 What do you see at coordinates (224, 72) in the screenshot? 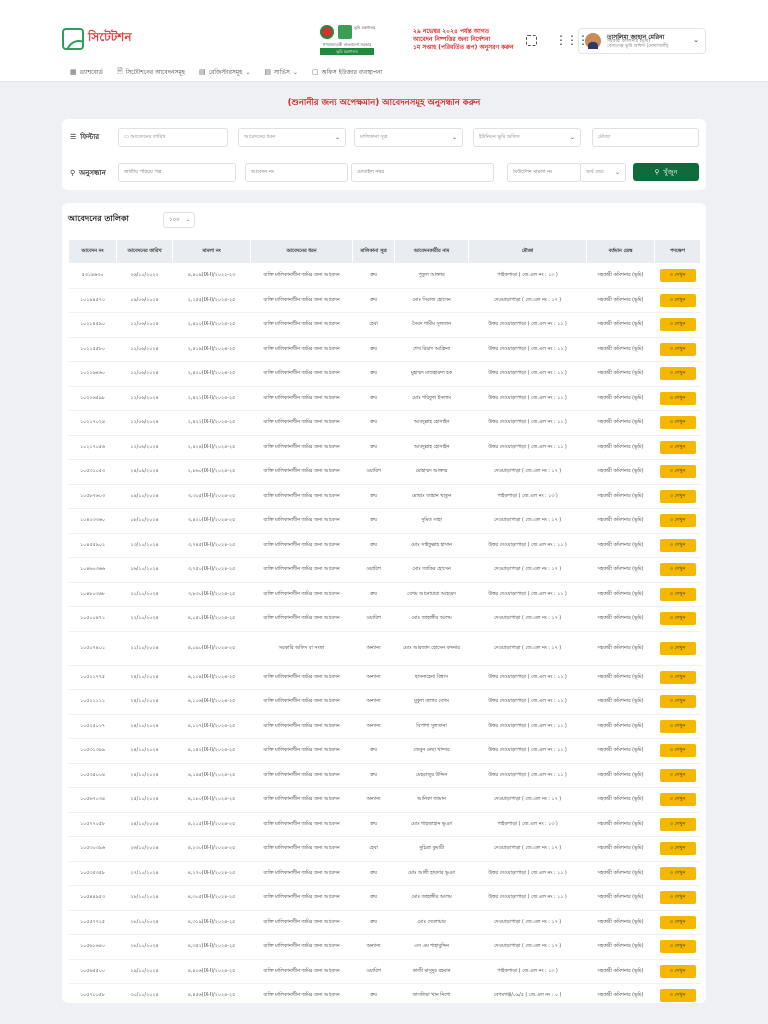
I see `nav-item: ▤ রেজিস্টারসমূহ ⌄` at bounding box center [224, 72].